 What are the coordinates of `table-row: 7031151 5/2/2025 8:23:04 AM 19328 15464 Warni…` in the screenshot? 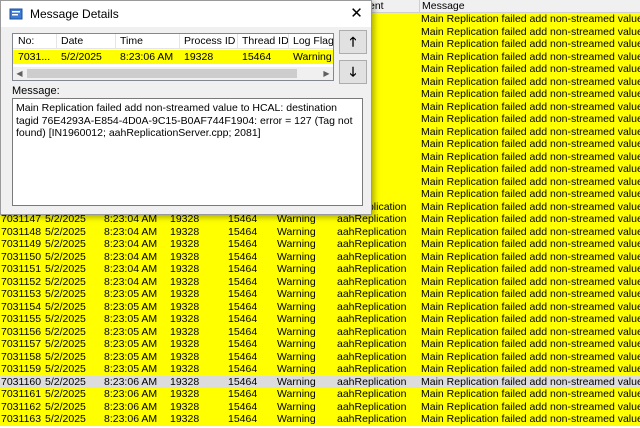 It's located at (320, 269).